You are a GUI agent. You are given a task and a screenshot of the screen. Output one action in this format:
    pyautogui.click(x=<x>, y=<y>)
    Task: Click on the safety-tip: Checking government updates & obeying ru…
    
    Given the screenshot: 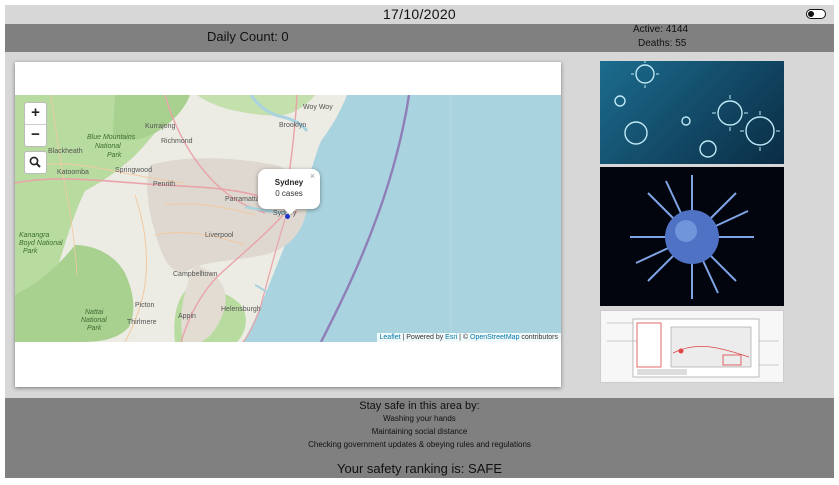 What is the action you would take?
    pyautogui.click(x=419, y=444)
    